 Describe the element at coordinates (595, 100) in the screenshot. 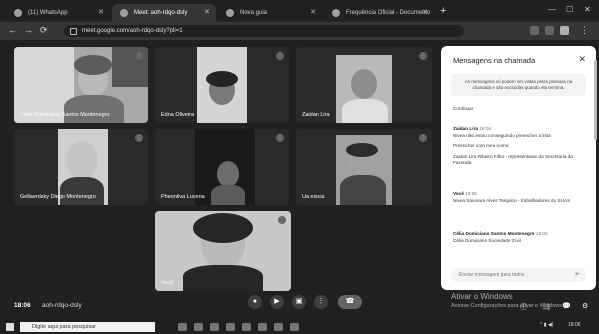

I see `chat-scrollbar` at that location.